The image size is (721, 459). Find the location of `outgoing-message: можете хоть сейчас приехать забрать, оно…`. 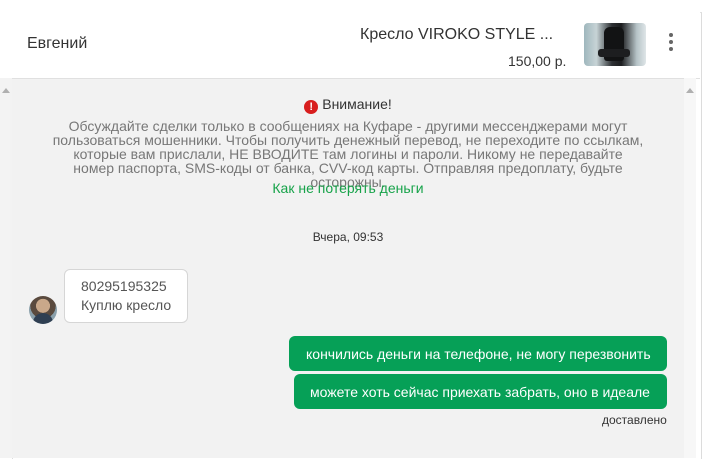

outgoing-message: можете хоть сейчас приехать забрать, оно… is located at coordinates (480, 391).